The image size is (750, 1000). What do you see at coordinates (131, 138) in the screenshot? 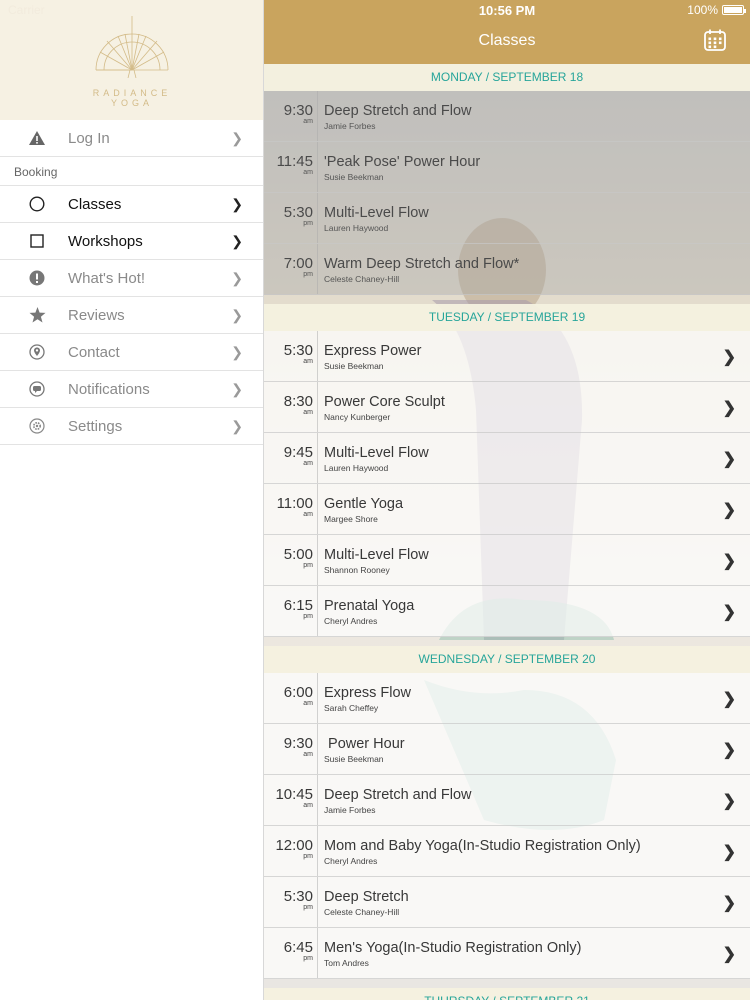
I see `sidebar-item-login: Log In ❯` at bounding box center [131, 138].